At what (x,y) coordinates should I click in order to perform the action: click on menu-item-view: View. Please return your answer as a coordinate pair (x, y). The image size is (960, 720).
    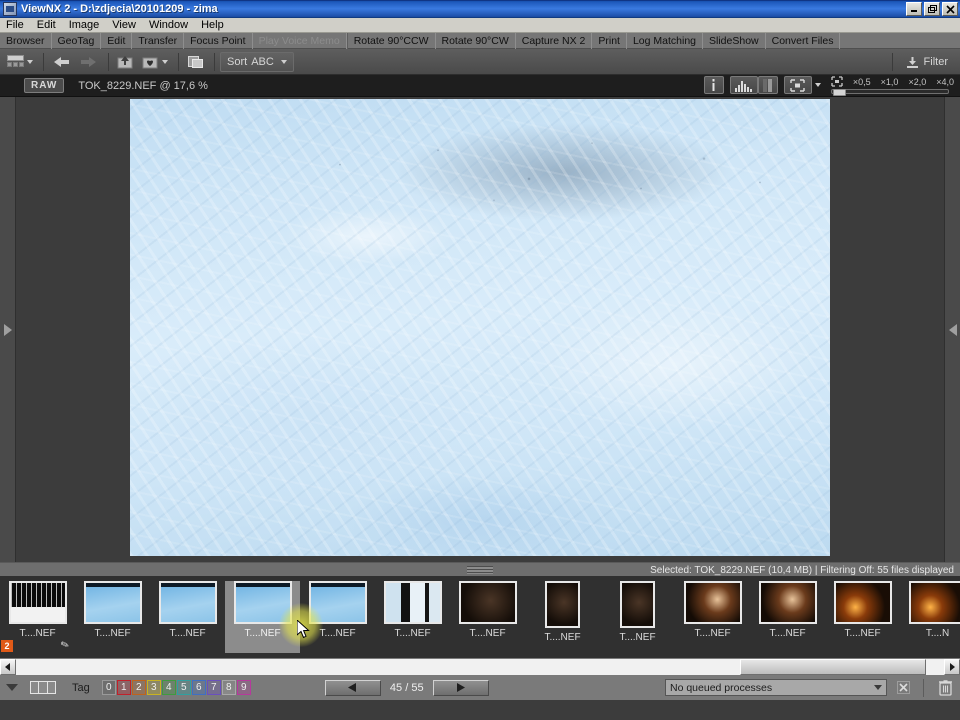
    Looking at the image, I should click on (128, 25).